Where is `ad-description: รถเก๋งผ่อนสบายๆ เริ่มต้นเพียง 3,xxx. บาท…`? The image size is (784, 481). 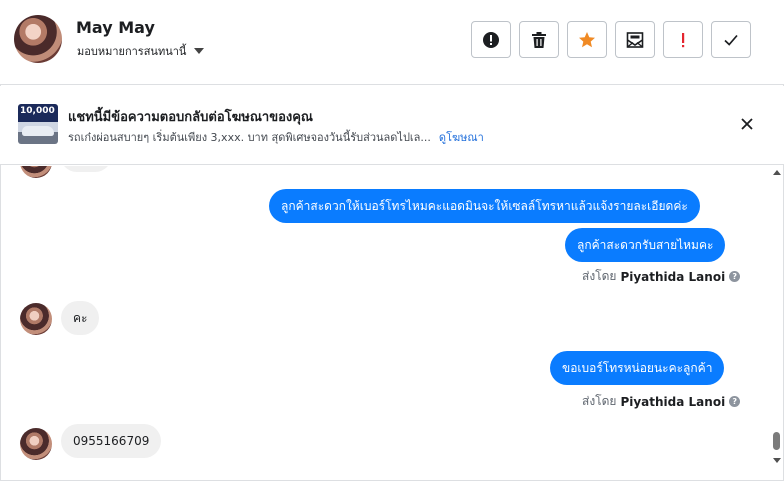
ad-description: รถเก๋งผ่อนสบายๆ เริ่มต้นเพียง 3,xxx. บาท… is located at coordinates (276, 137).